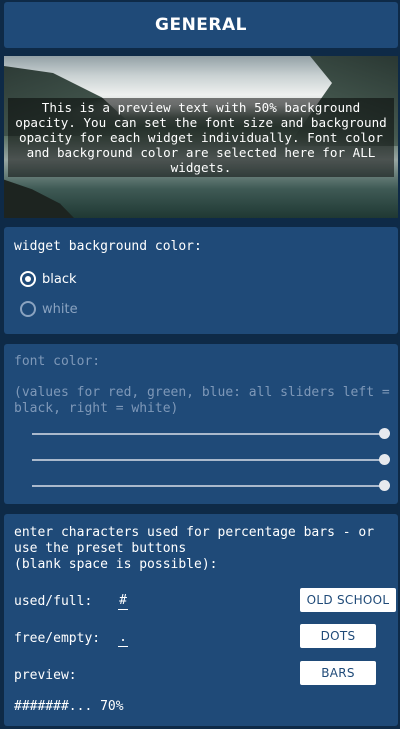  I want to click on background-color-title: widget background color:, so click(108, 246).